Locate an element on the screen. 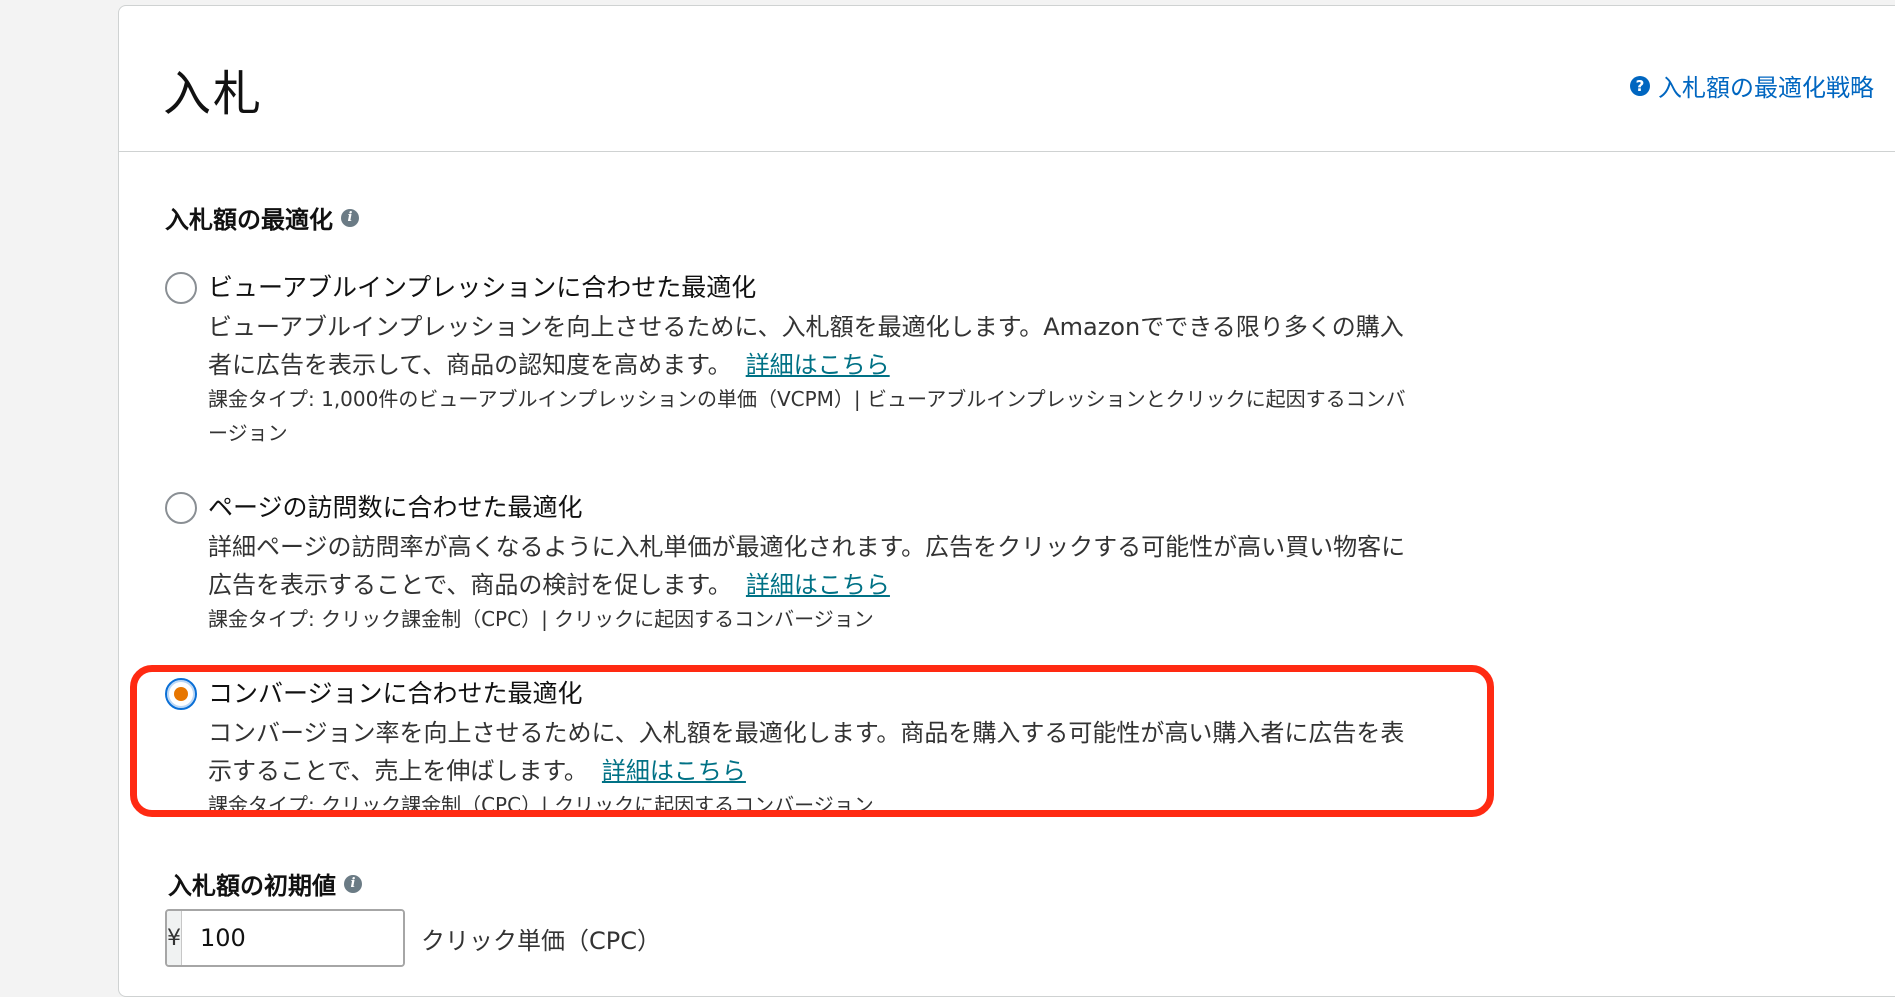 This screenshot has height=997, width=1895. bid-suffix: クリック単価（CPC） is located at coordinates (541, 940).